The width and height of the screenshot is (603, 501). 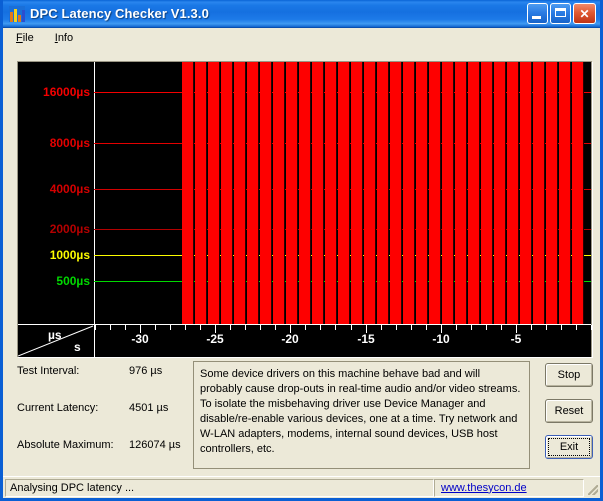 I want to click on focus-ring, so click(x=569, y=447).